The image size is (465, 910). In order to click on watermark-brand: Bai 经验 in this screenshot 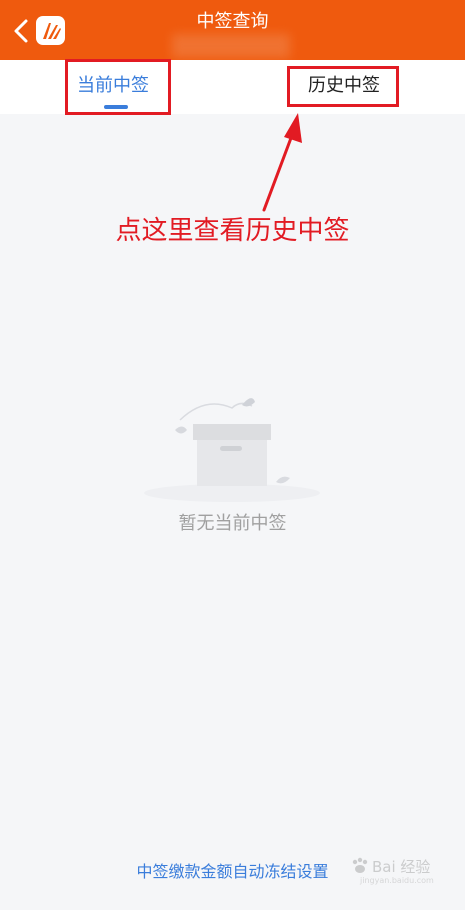, I will do `click(401, 867)`.